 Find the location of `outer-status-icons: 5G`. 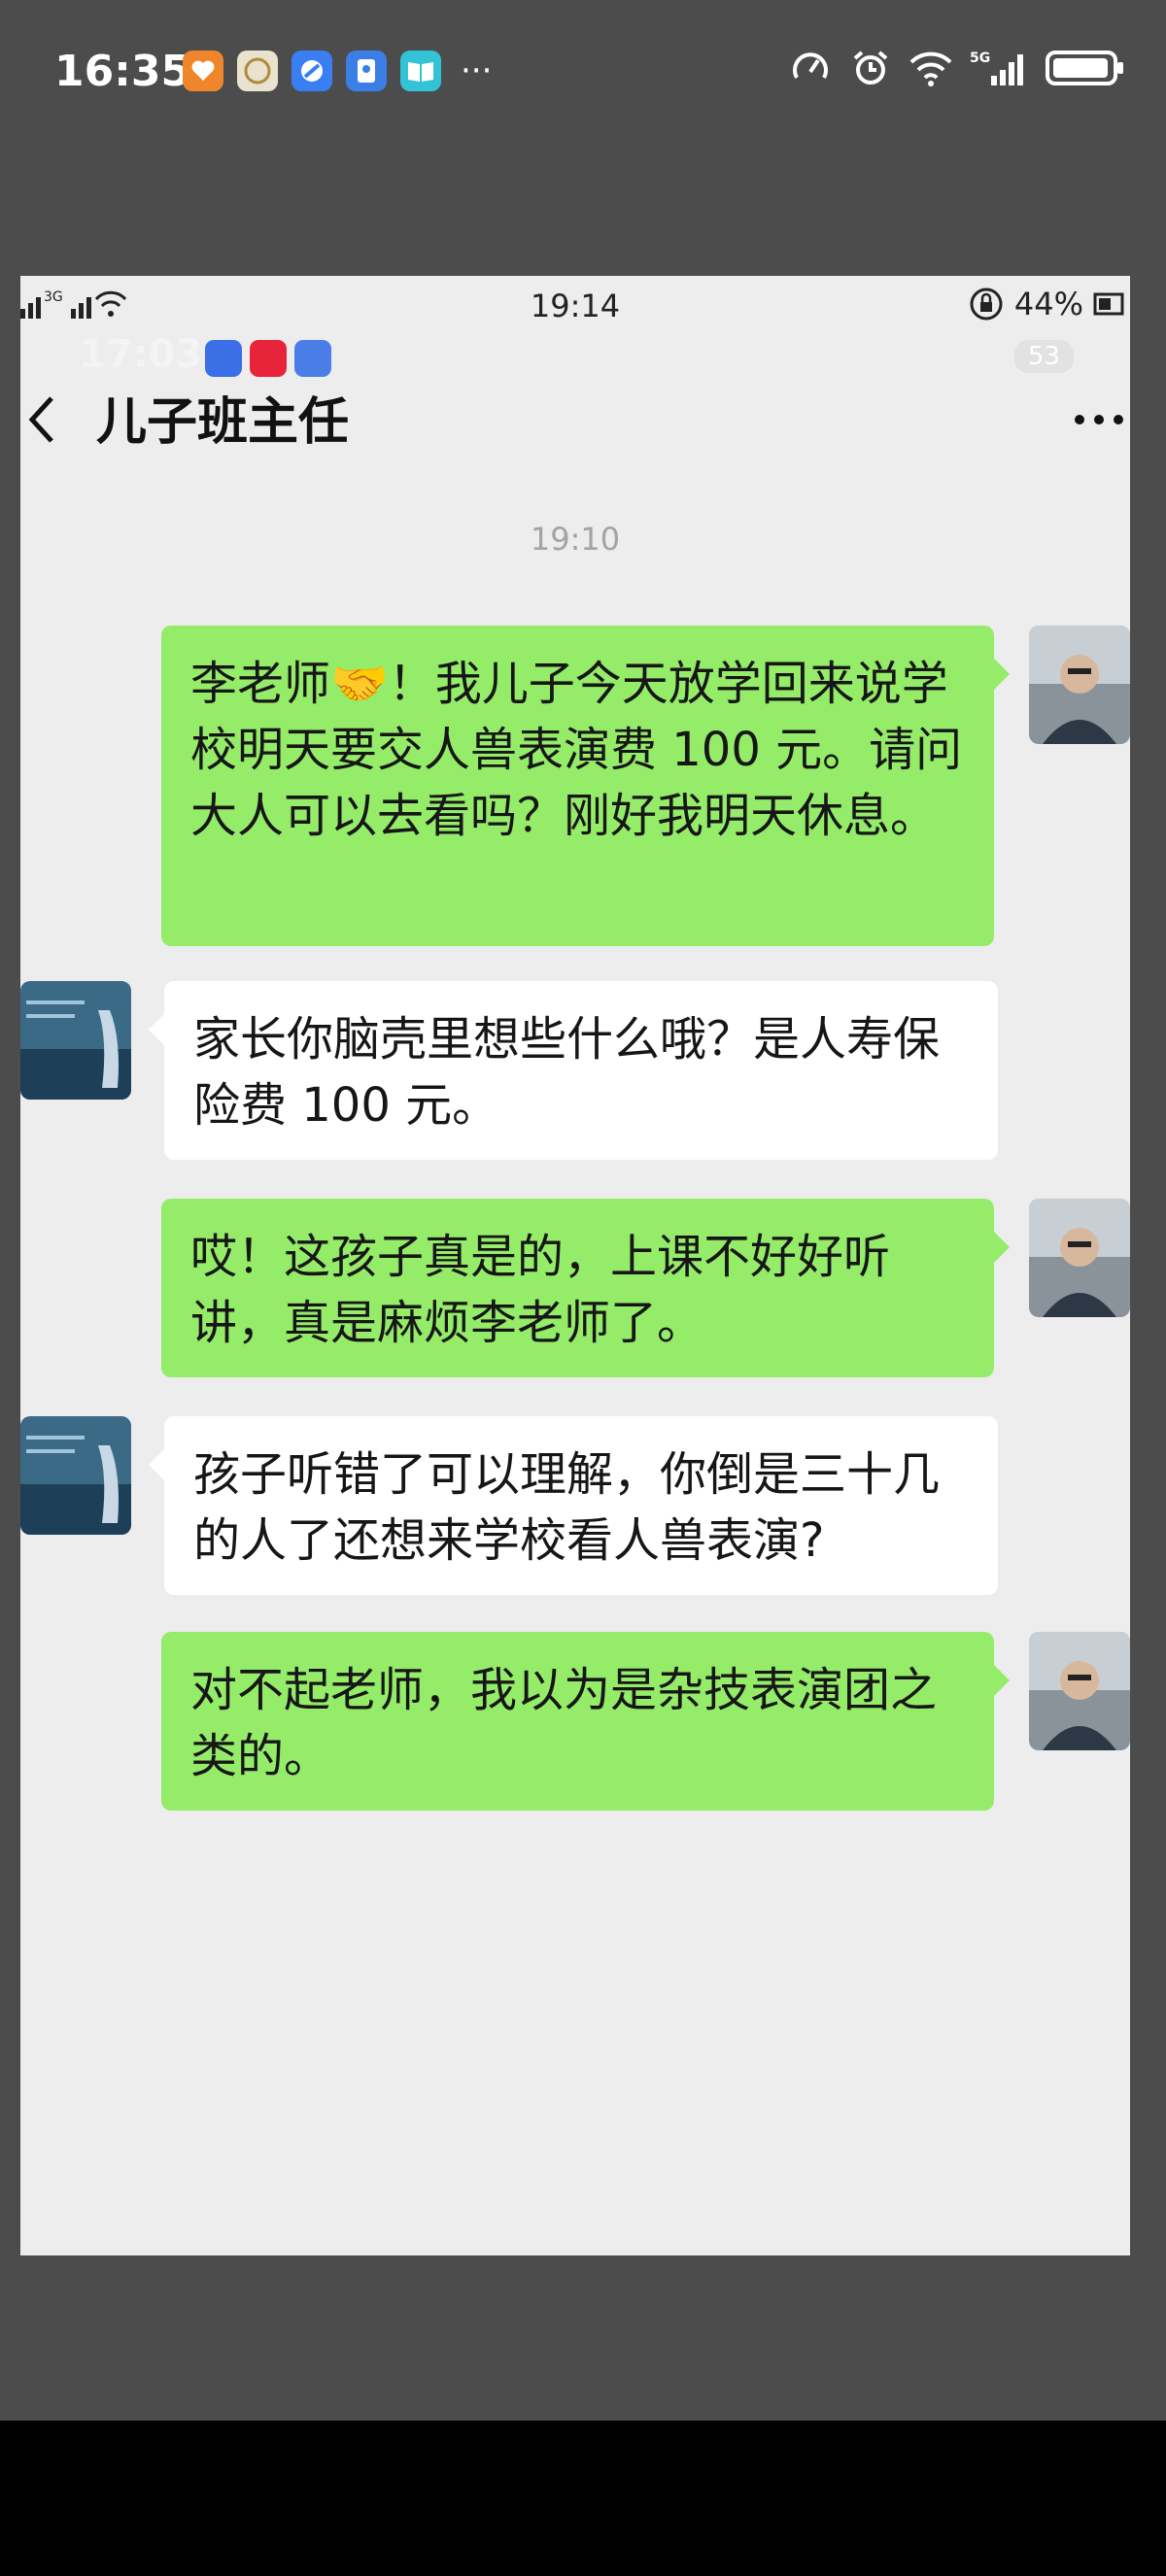

outer-status-icons: 5G is located at coordinates (956, 68).